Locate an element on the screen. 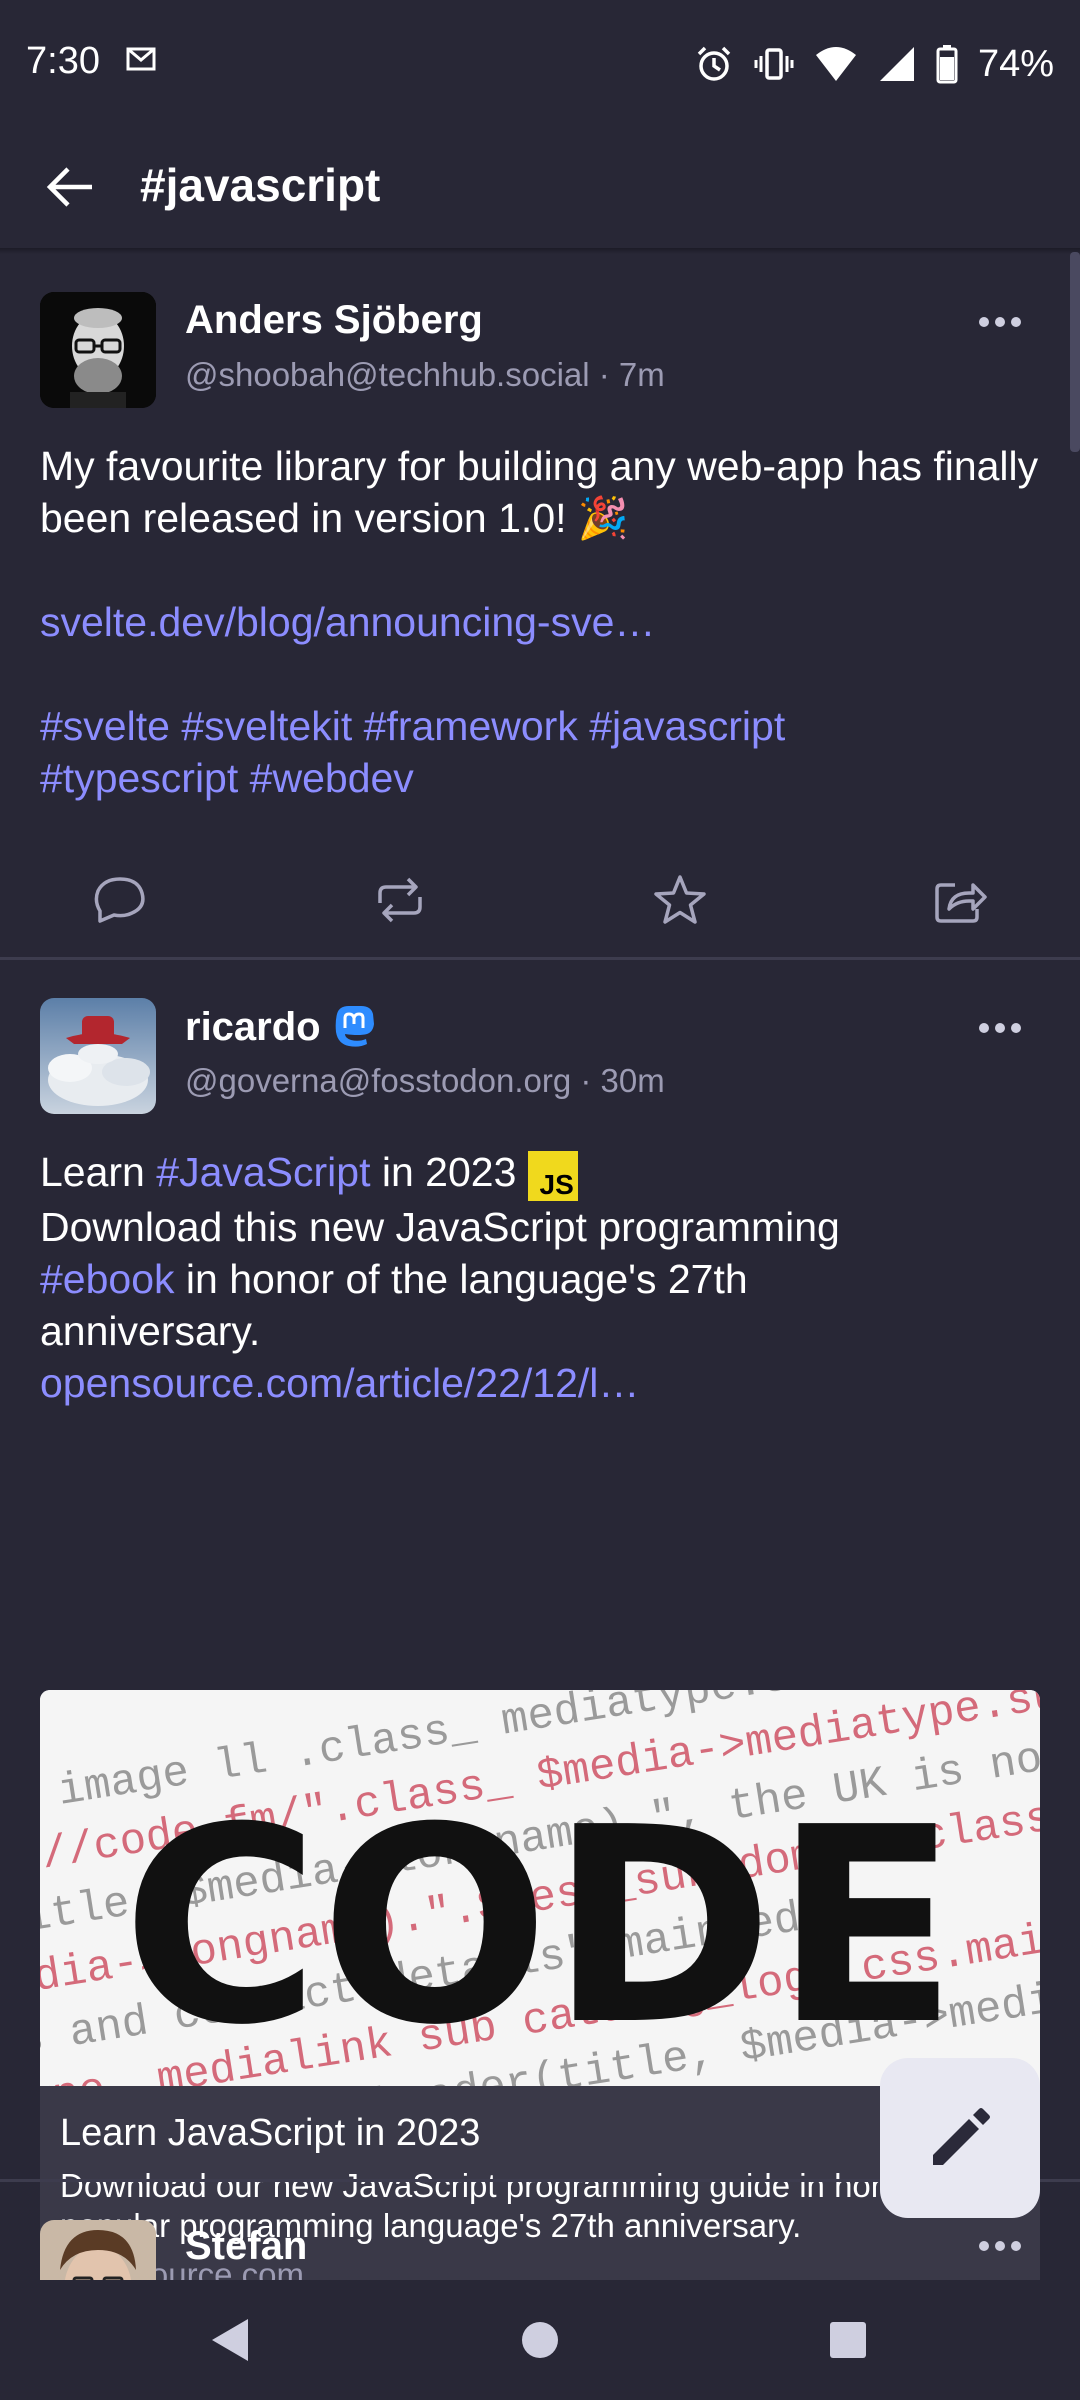  mail-icon is located at coordinates (141, 59).